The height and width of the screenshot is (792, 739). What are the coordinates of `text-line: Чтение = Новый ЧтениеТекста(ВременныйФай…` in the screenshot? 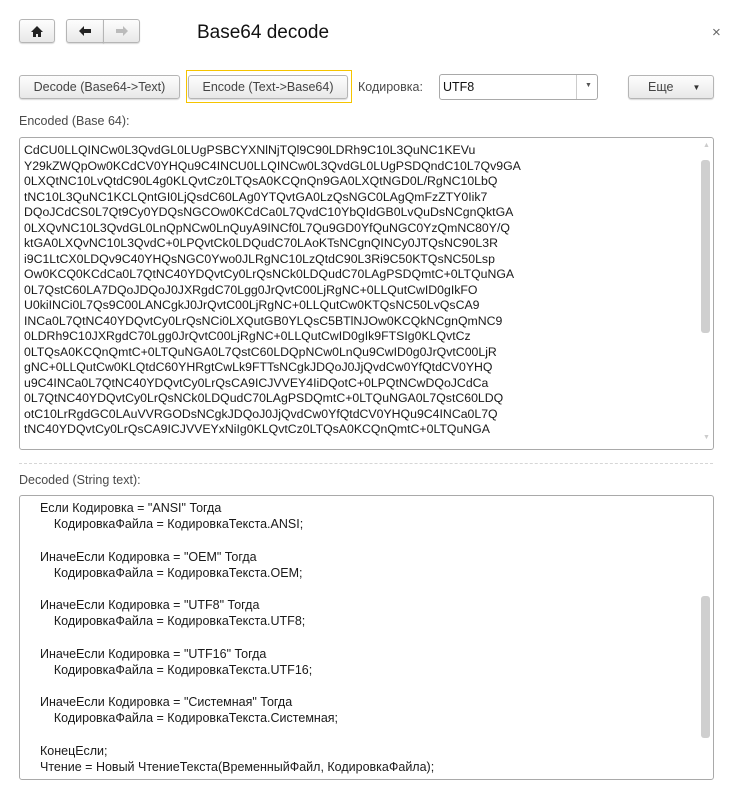 It's located at (237, 767).